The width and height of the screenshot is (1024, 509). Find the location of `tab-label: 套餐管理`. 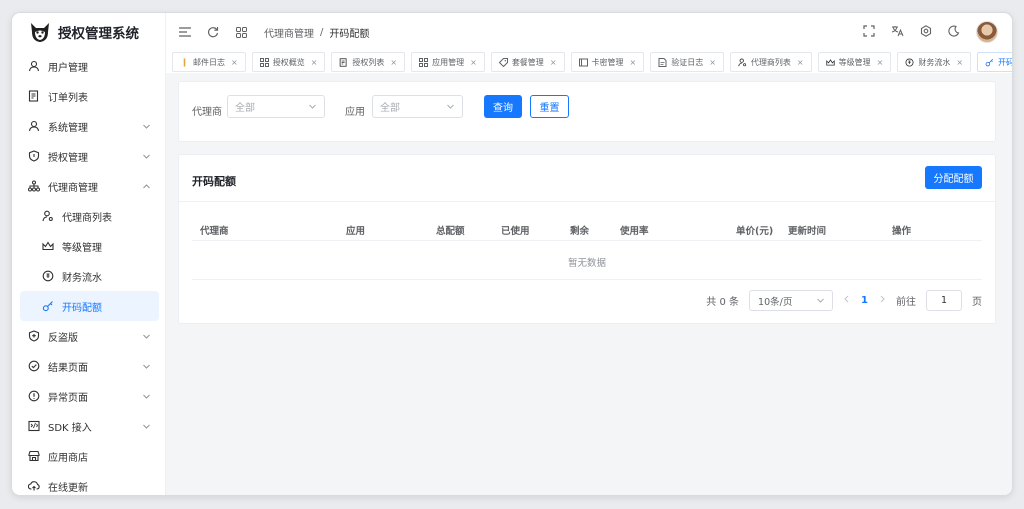

tab-label: 套餐管理 is located at coordinates (527, 62).